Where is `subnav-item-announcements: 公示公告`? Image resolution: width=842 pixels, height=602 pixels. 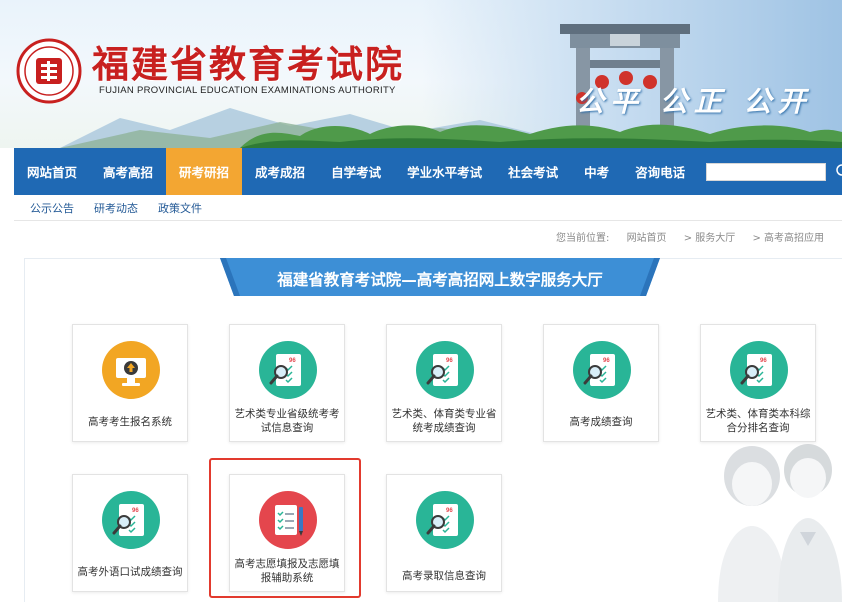
subnav-item-announcements: 公示公告 is located at coordinates (52, 208).